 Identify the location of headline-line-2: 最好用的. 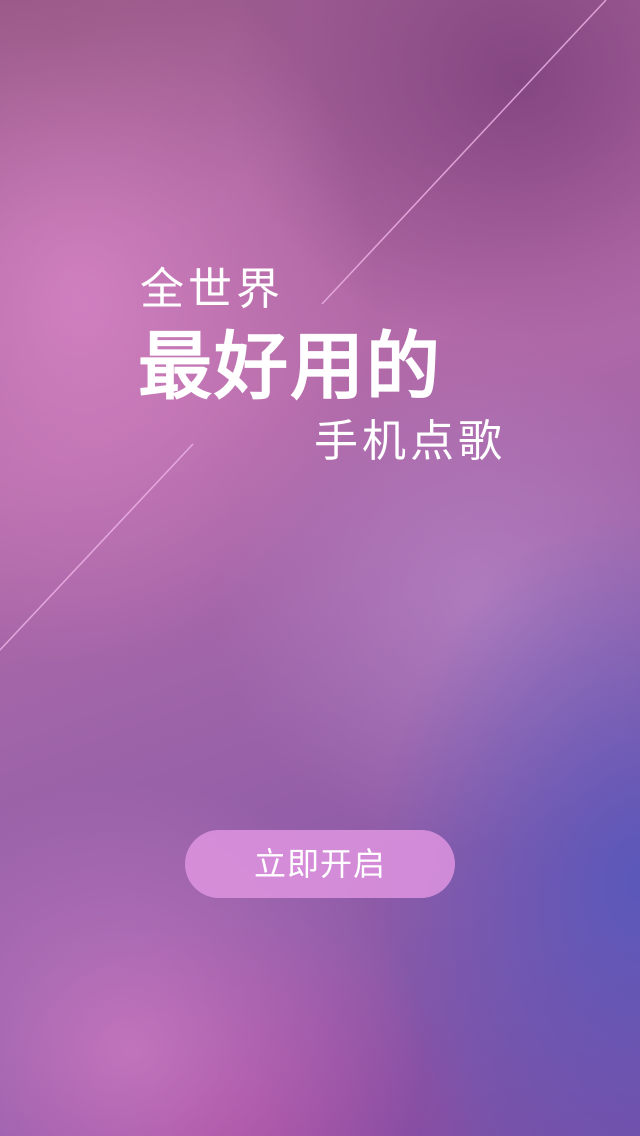
(290, 367).